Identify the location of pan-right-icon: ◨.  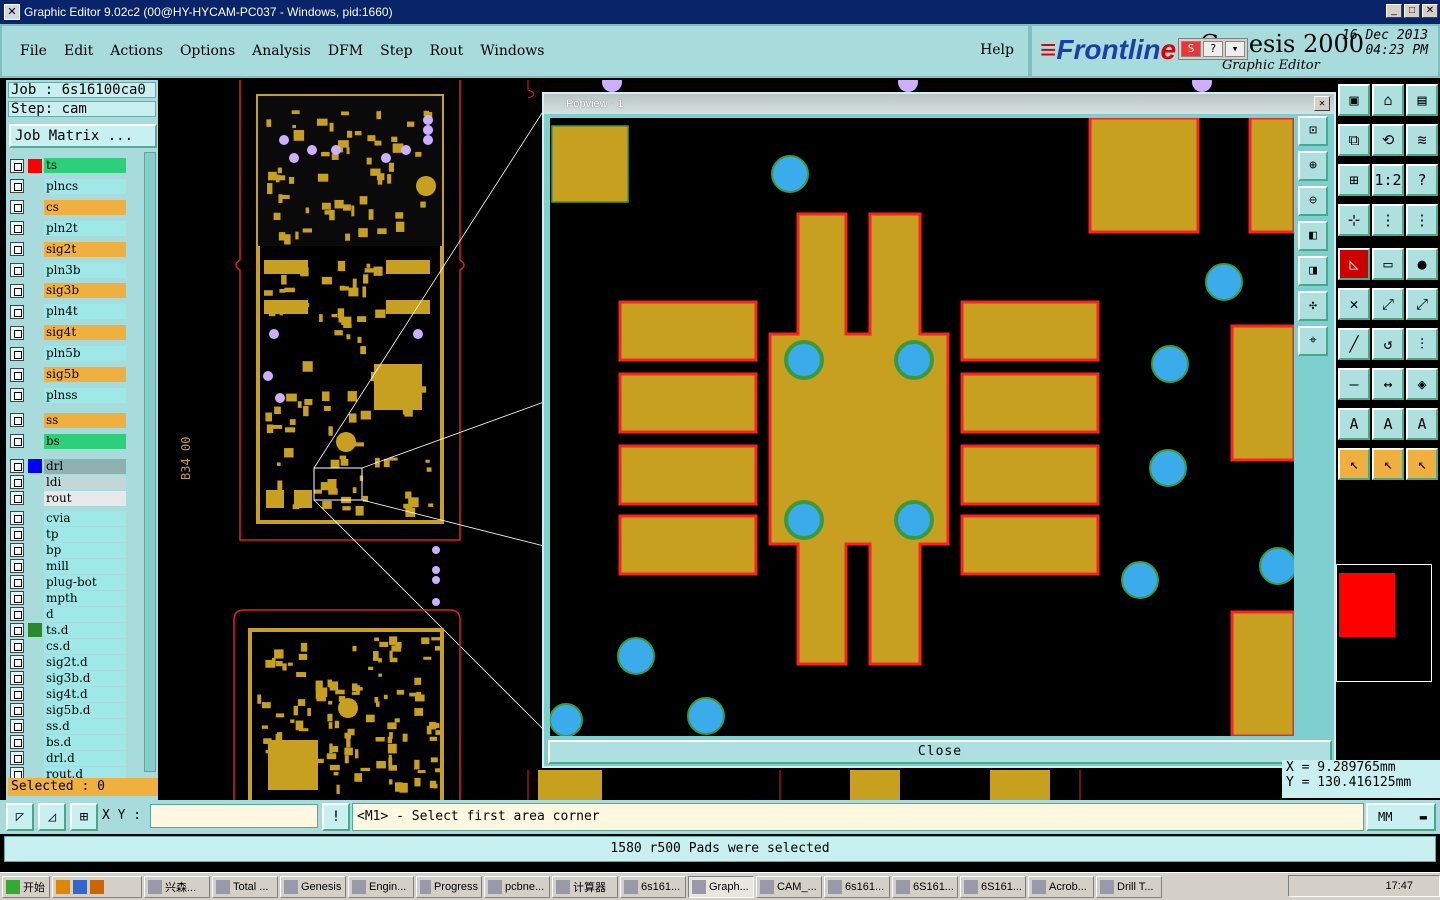
(1313, 271).